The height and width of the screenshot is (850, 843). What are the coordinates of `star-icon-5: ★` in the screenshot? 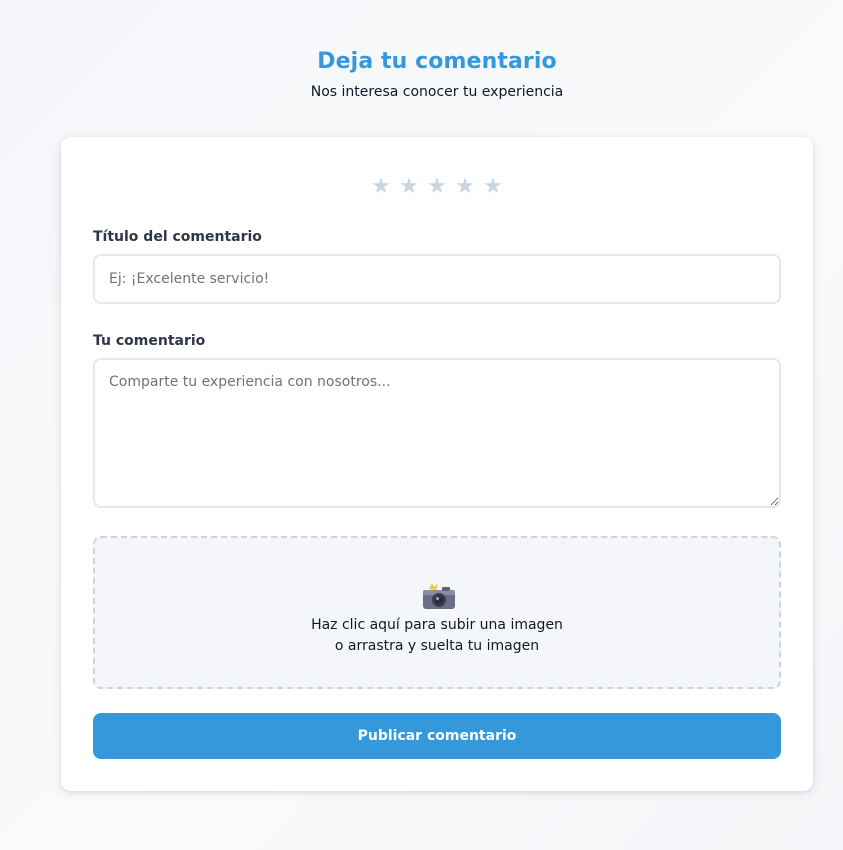 It's located at (493, 187).